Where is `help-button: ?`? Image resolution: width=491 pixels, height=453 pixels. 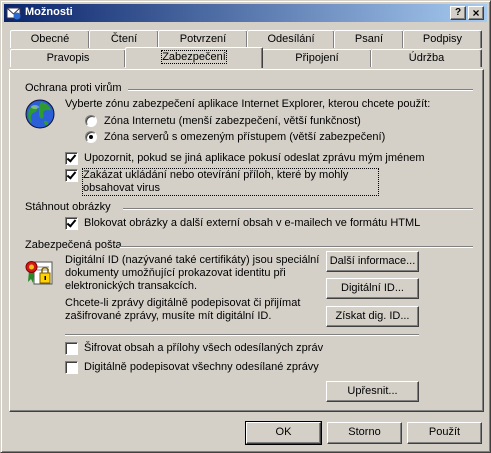 help-button: ? is located at coordinates (458, 13).